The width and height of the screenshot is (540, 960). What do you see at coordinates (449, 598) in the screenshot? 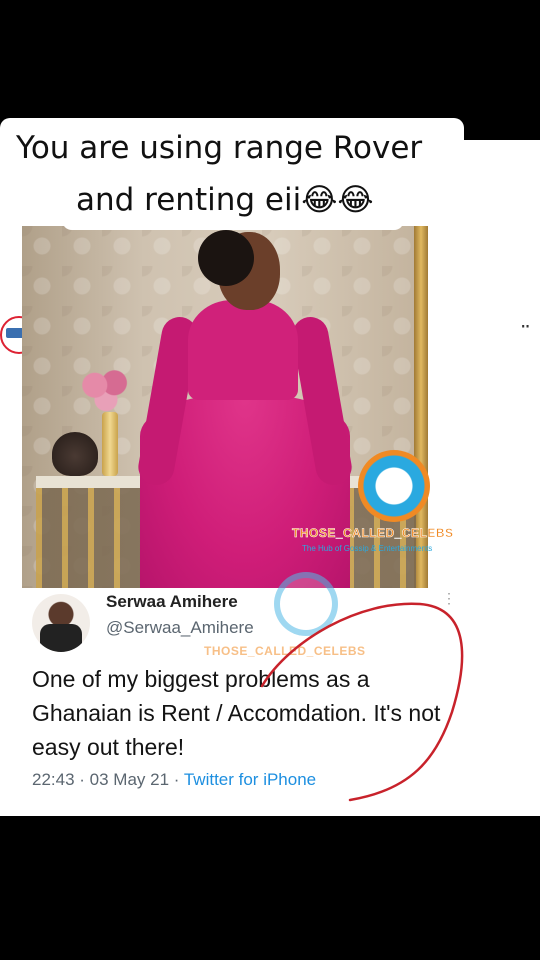
I see `tweet-more-icon: ⋮` at bounding box center [449, 598].